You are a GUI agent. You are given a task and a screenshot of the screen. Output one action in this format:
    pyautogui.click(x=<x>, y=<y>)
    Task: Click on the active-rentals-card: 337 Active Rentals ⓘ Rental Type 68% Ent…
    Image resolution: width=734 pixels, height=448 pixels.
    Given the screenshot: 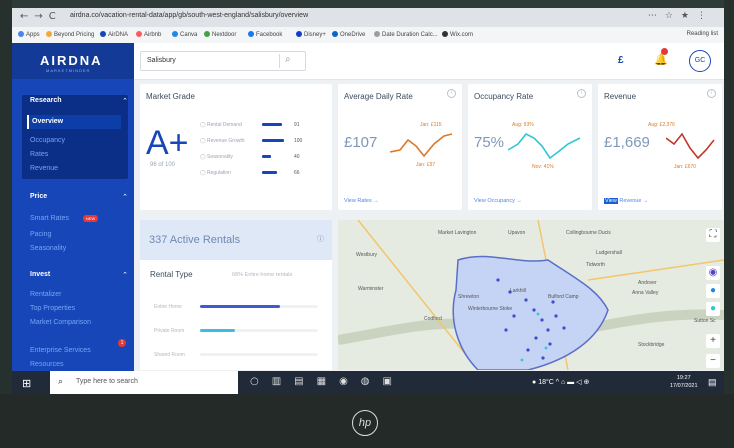 What is the action you would take?
    pyautogui.click(x=236, y=295)
    